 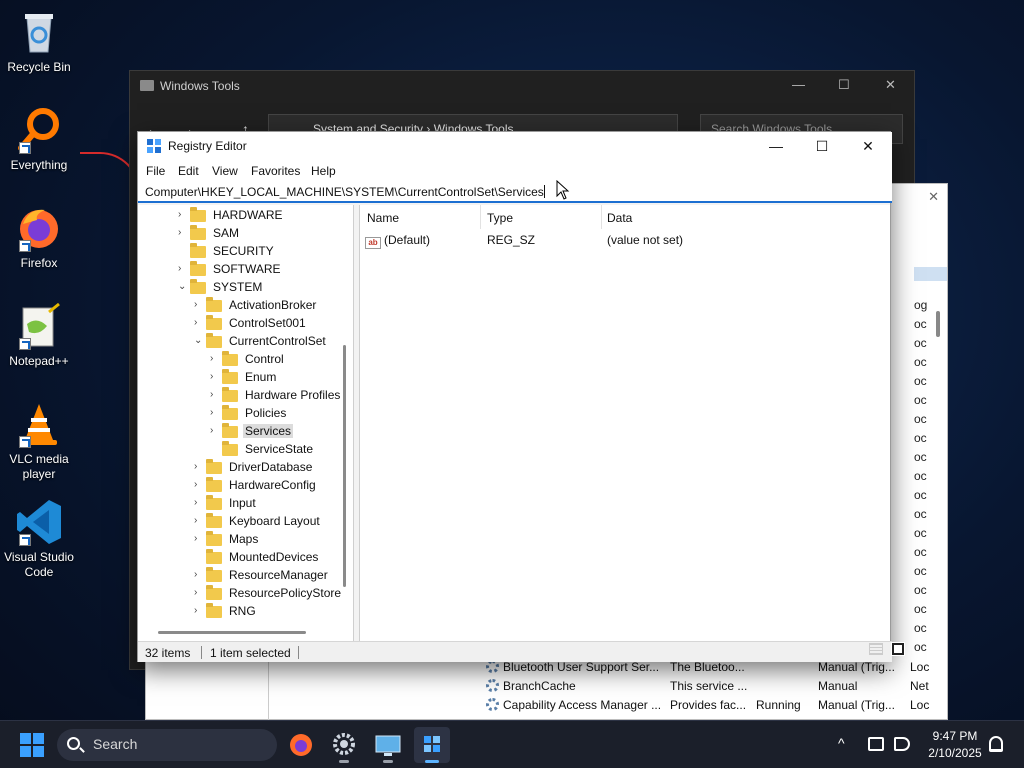 I want to click on menu-edit: Edit, so click(x=188, y=171).